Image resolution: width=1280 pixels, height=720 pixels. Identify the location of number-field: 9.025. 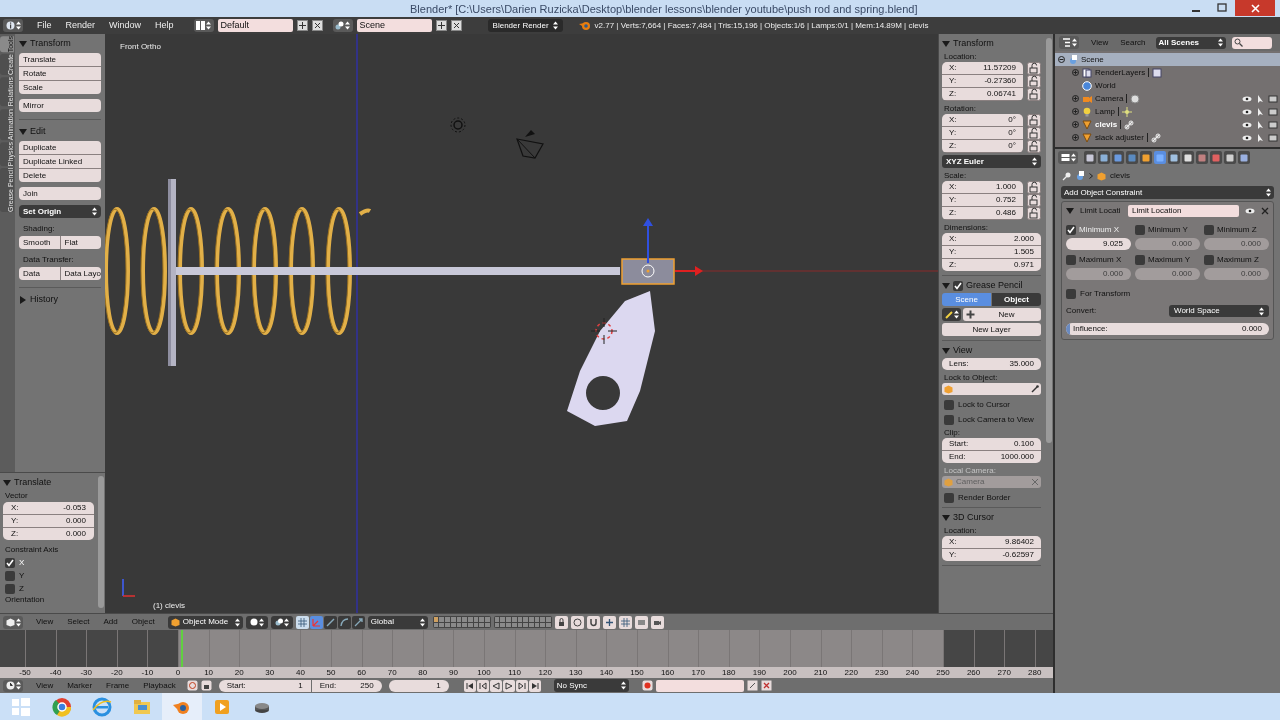
(1098, 244).